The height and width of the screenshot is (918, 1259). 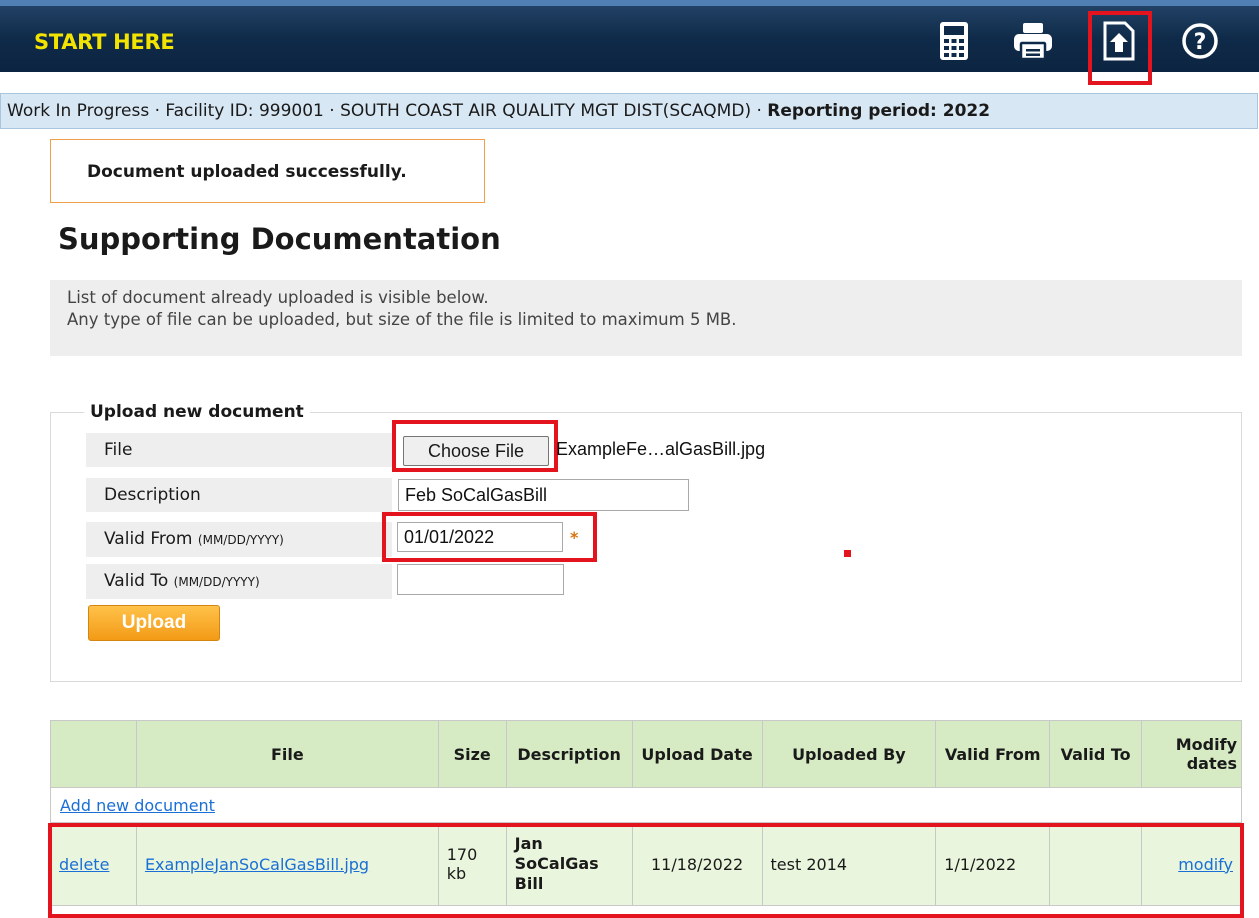 What do you see at coordinates (257, 864) in the screenshot?
I see `file-link: ExampleJanSoCalGasBill.jpg` at bounding box center [257, 864].